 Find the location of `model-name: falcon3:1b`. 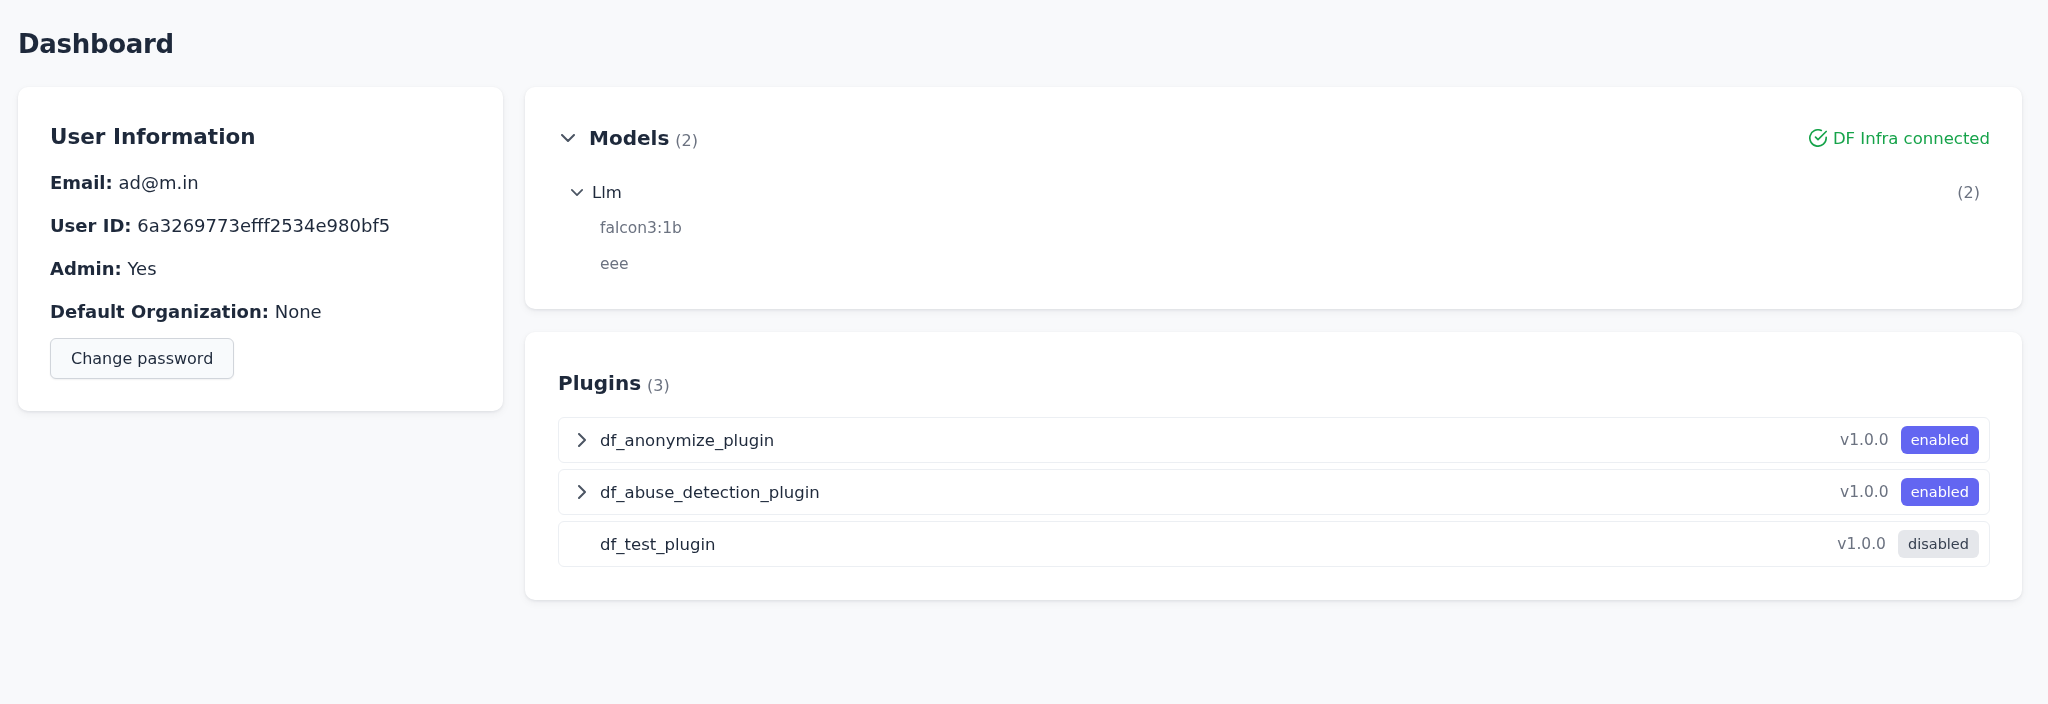

model-name: falcon3:1b is located at coordinates (626, 228).